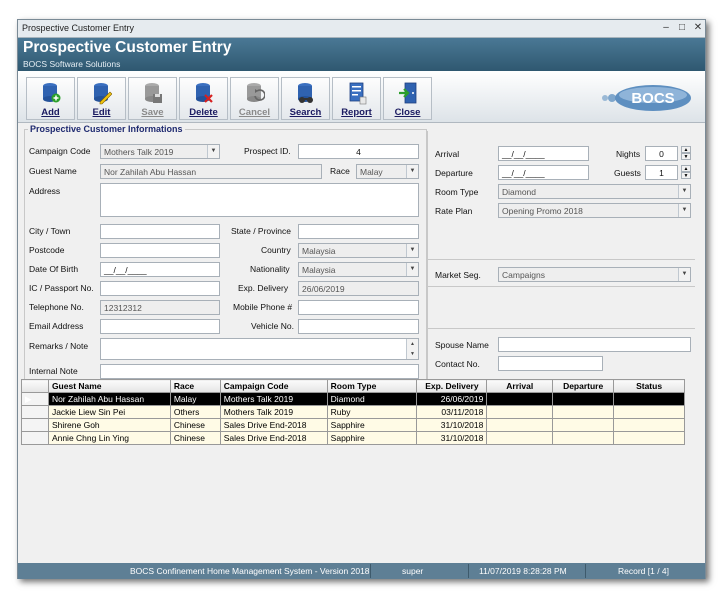 Image resolution: width=720 pixels, height=595 pixels. I want to click on close-window-icon: ✕, so click(698, 28).